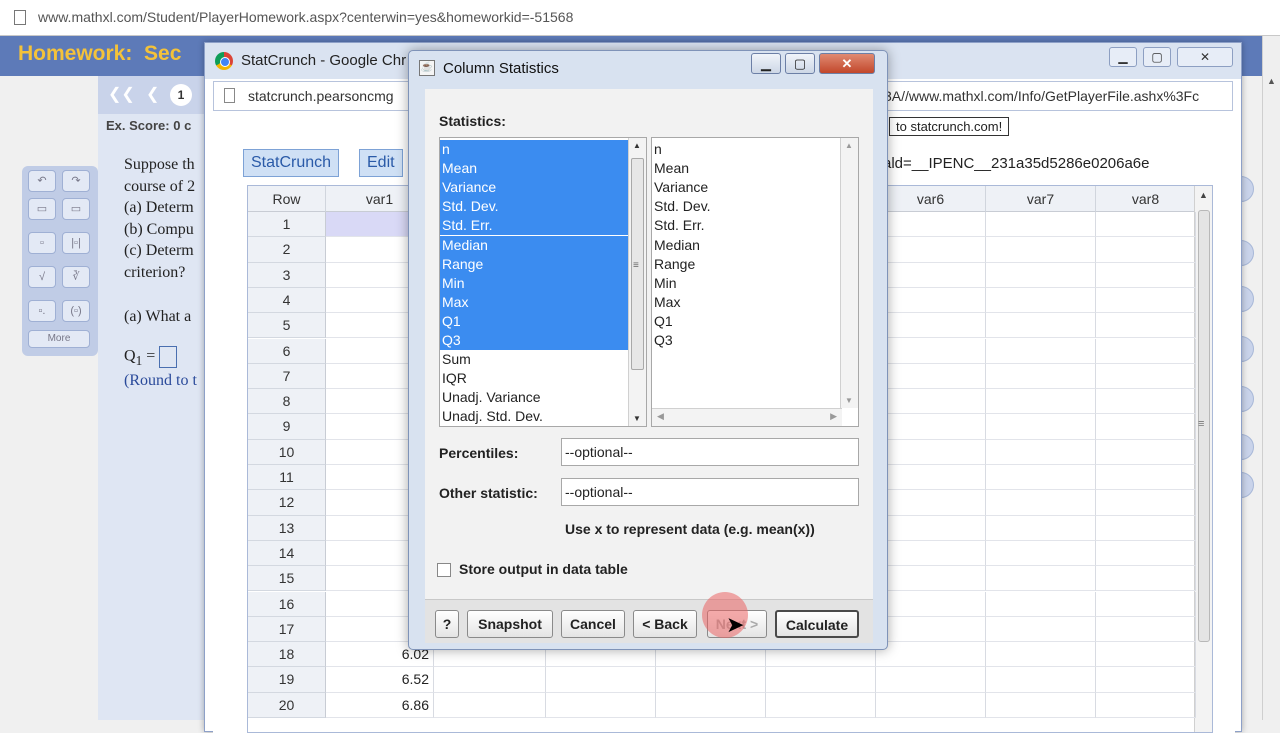  I want to click on statistic-option: Unadj. Std. Dev., so click(534, 416).